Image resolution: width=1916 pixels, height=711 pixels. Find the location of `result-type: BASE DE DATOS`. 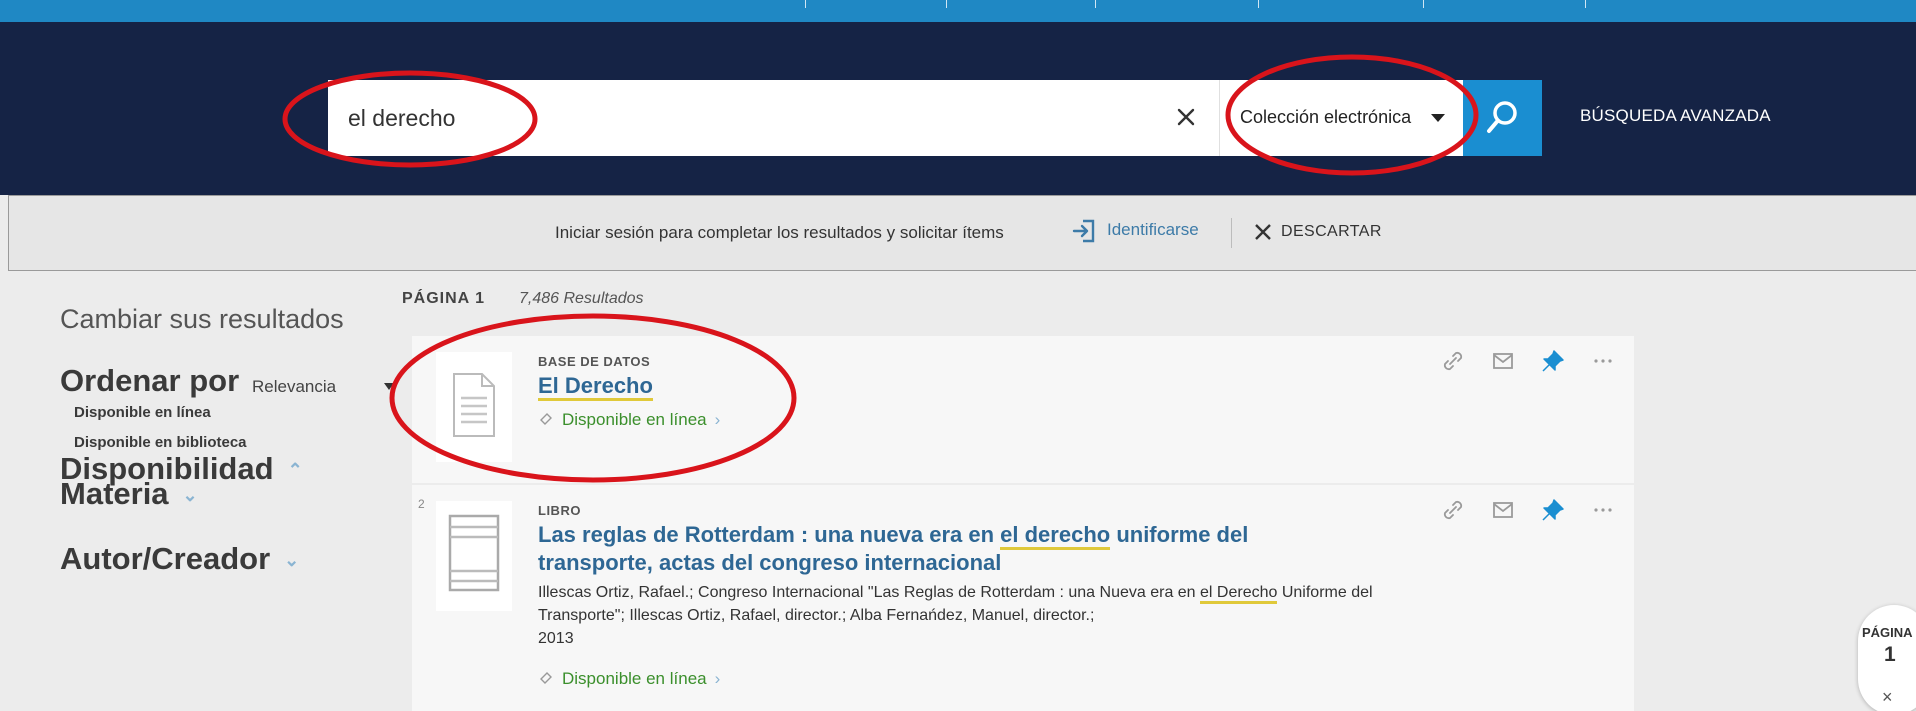

result-type: BASE DE DATOS is located at coordinates (594, 361).